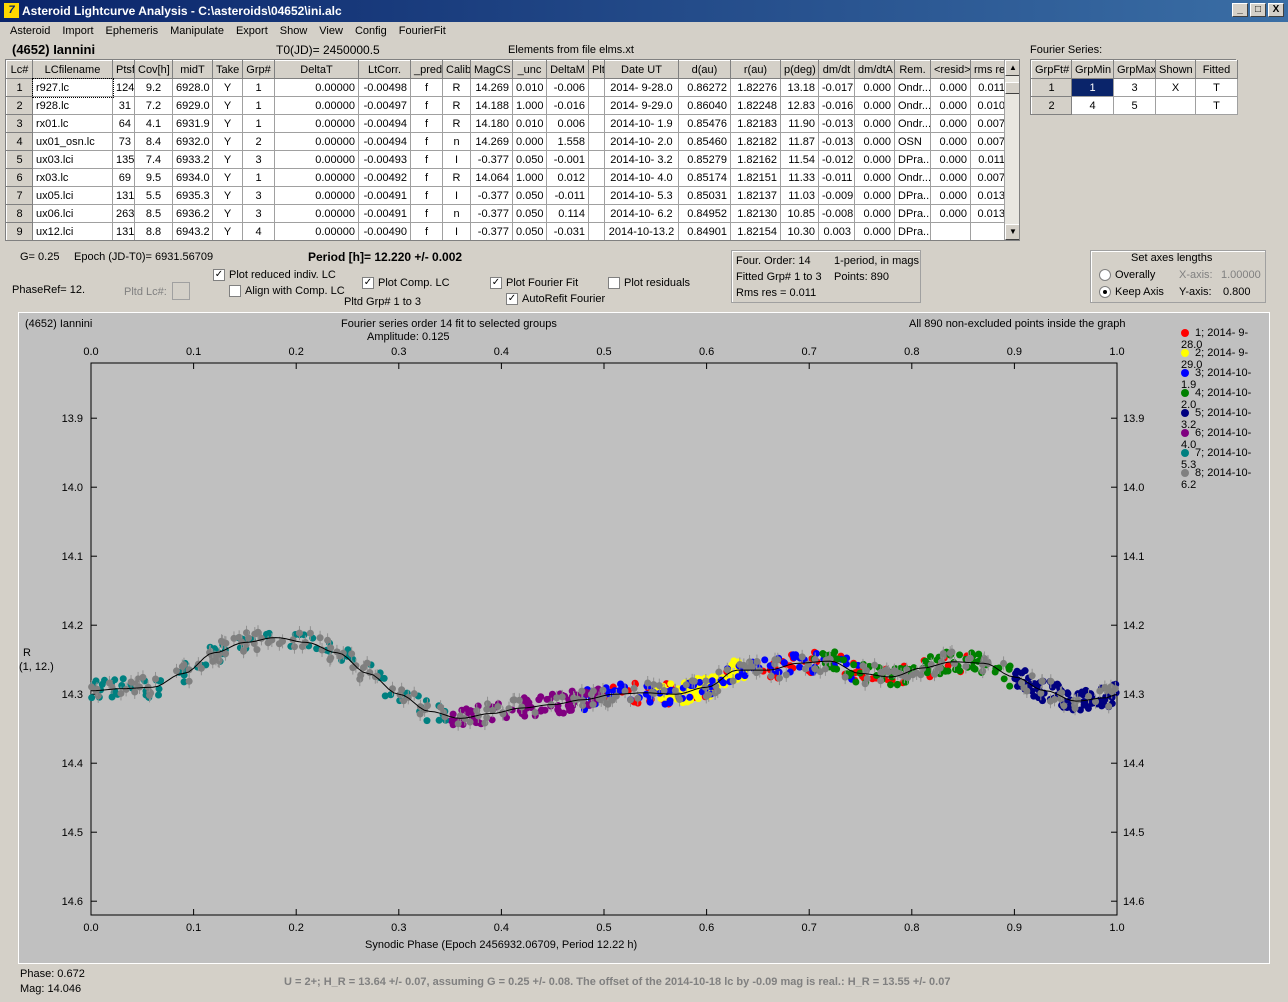  I want to click on table-cell: 0.010, so click(989, 105).